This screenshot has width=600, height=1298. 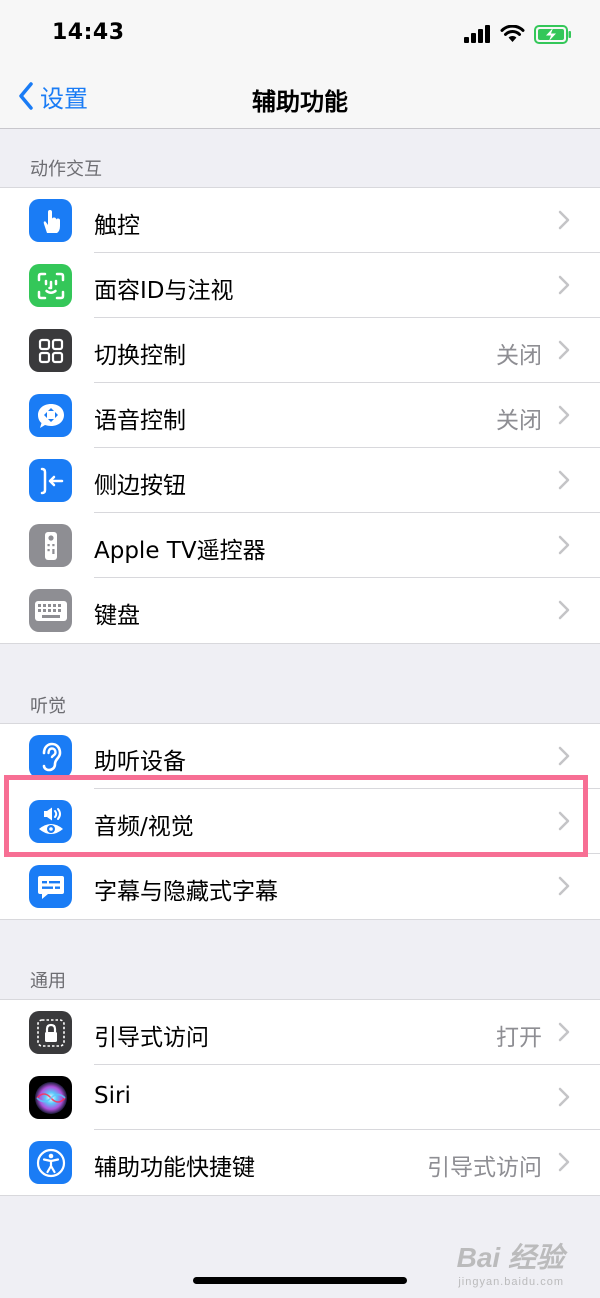 What do you see at coordinates (50, 285) in the screenshot?
I see `face-id-icon` at bounding box center [50, 285].